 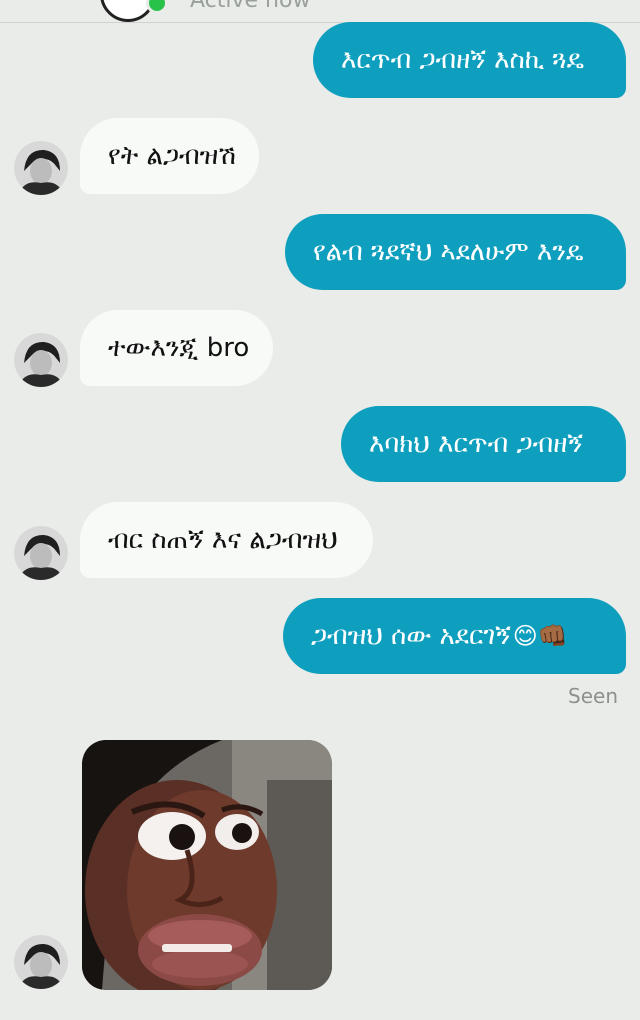 I want to click on message-text: እባክህ እርጥብ ጋብዘኝ, so click(x=476, y=444).